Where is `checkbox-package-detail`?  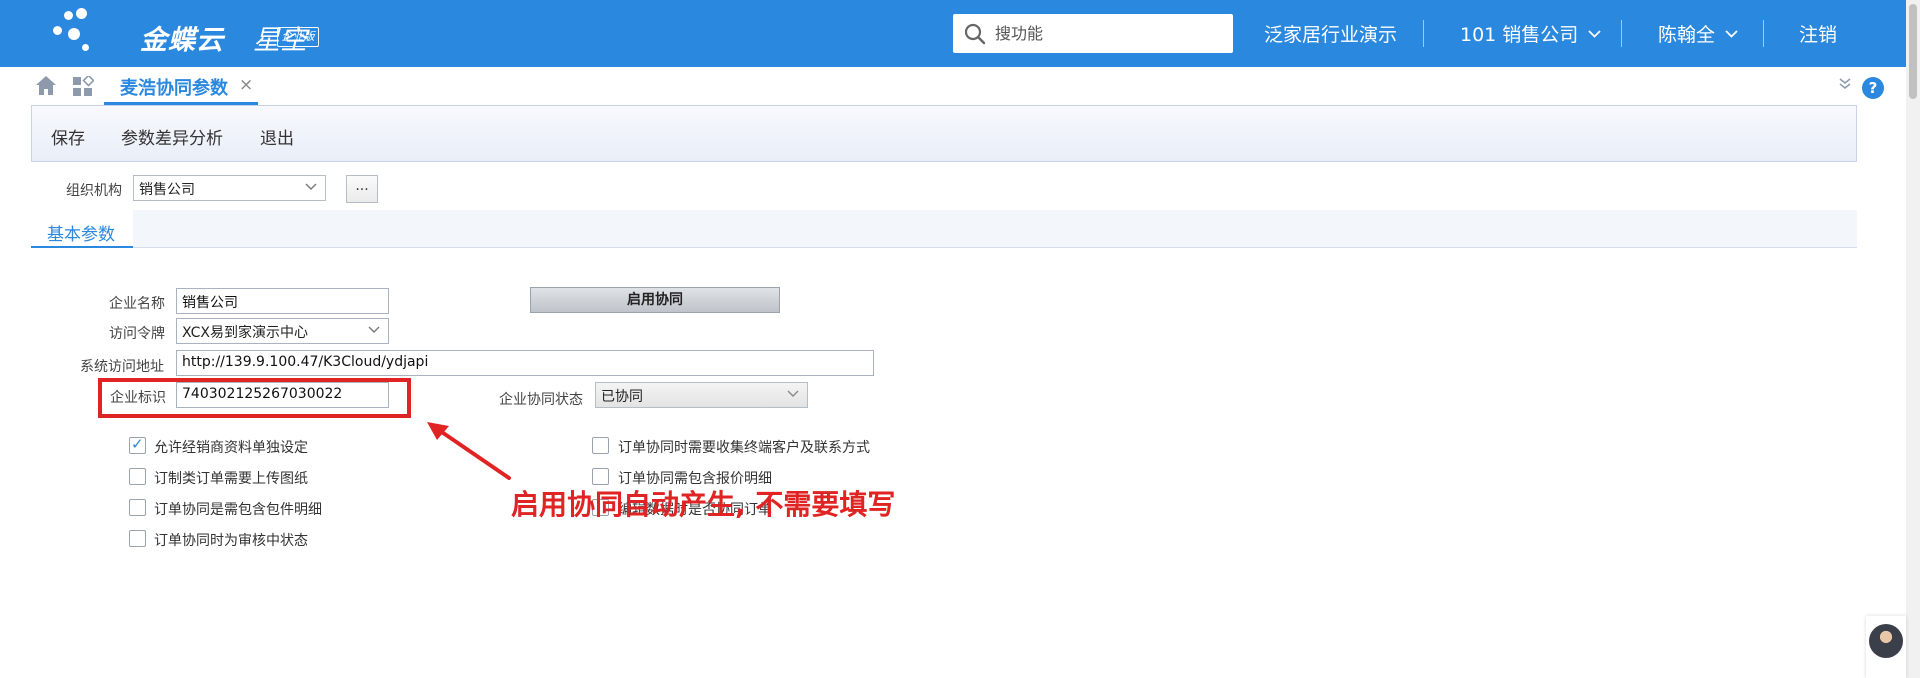
checkbox-package-detail is located at coordinates (137, 507).